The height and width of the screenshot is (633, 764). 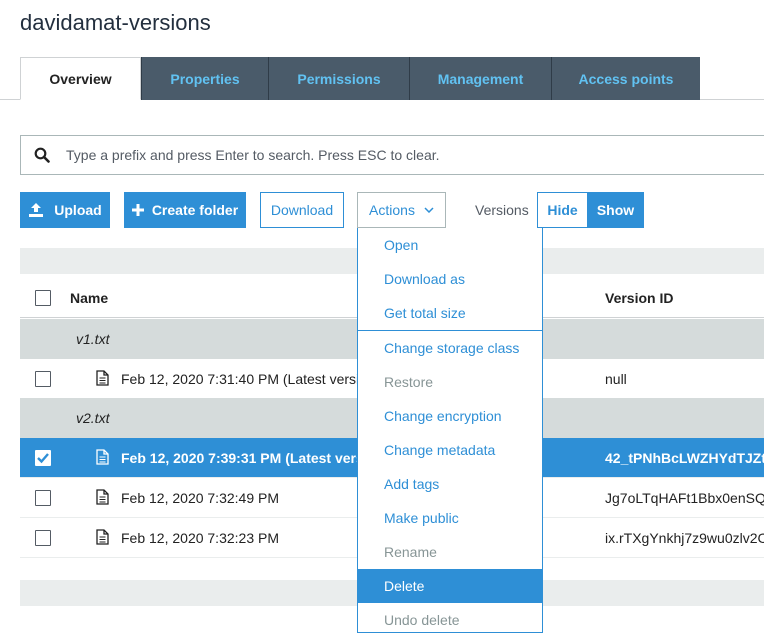 What do you see at coordinates (450, 245) in the screenshot?
I see `menu-item-open: Open` at bounding box center [450, 245].